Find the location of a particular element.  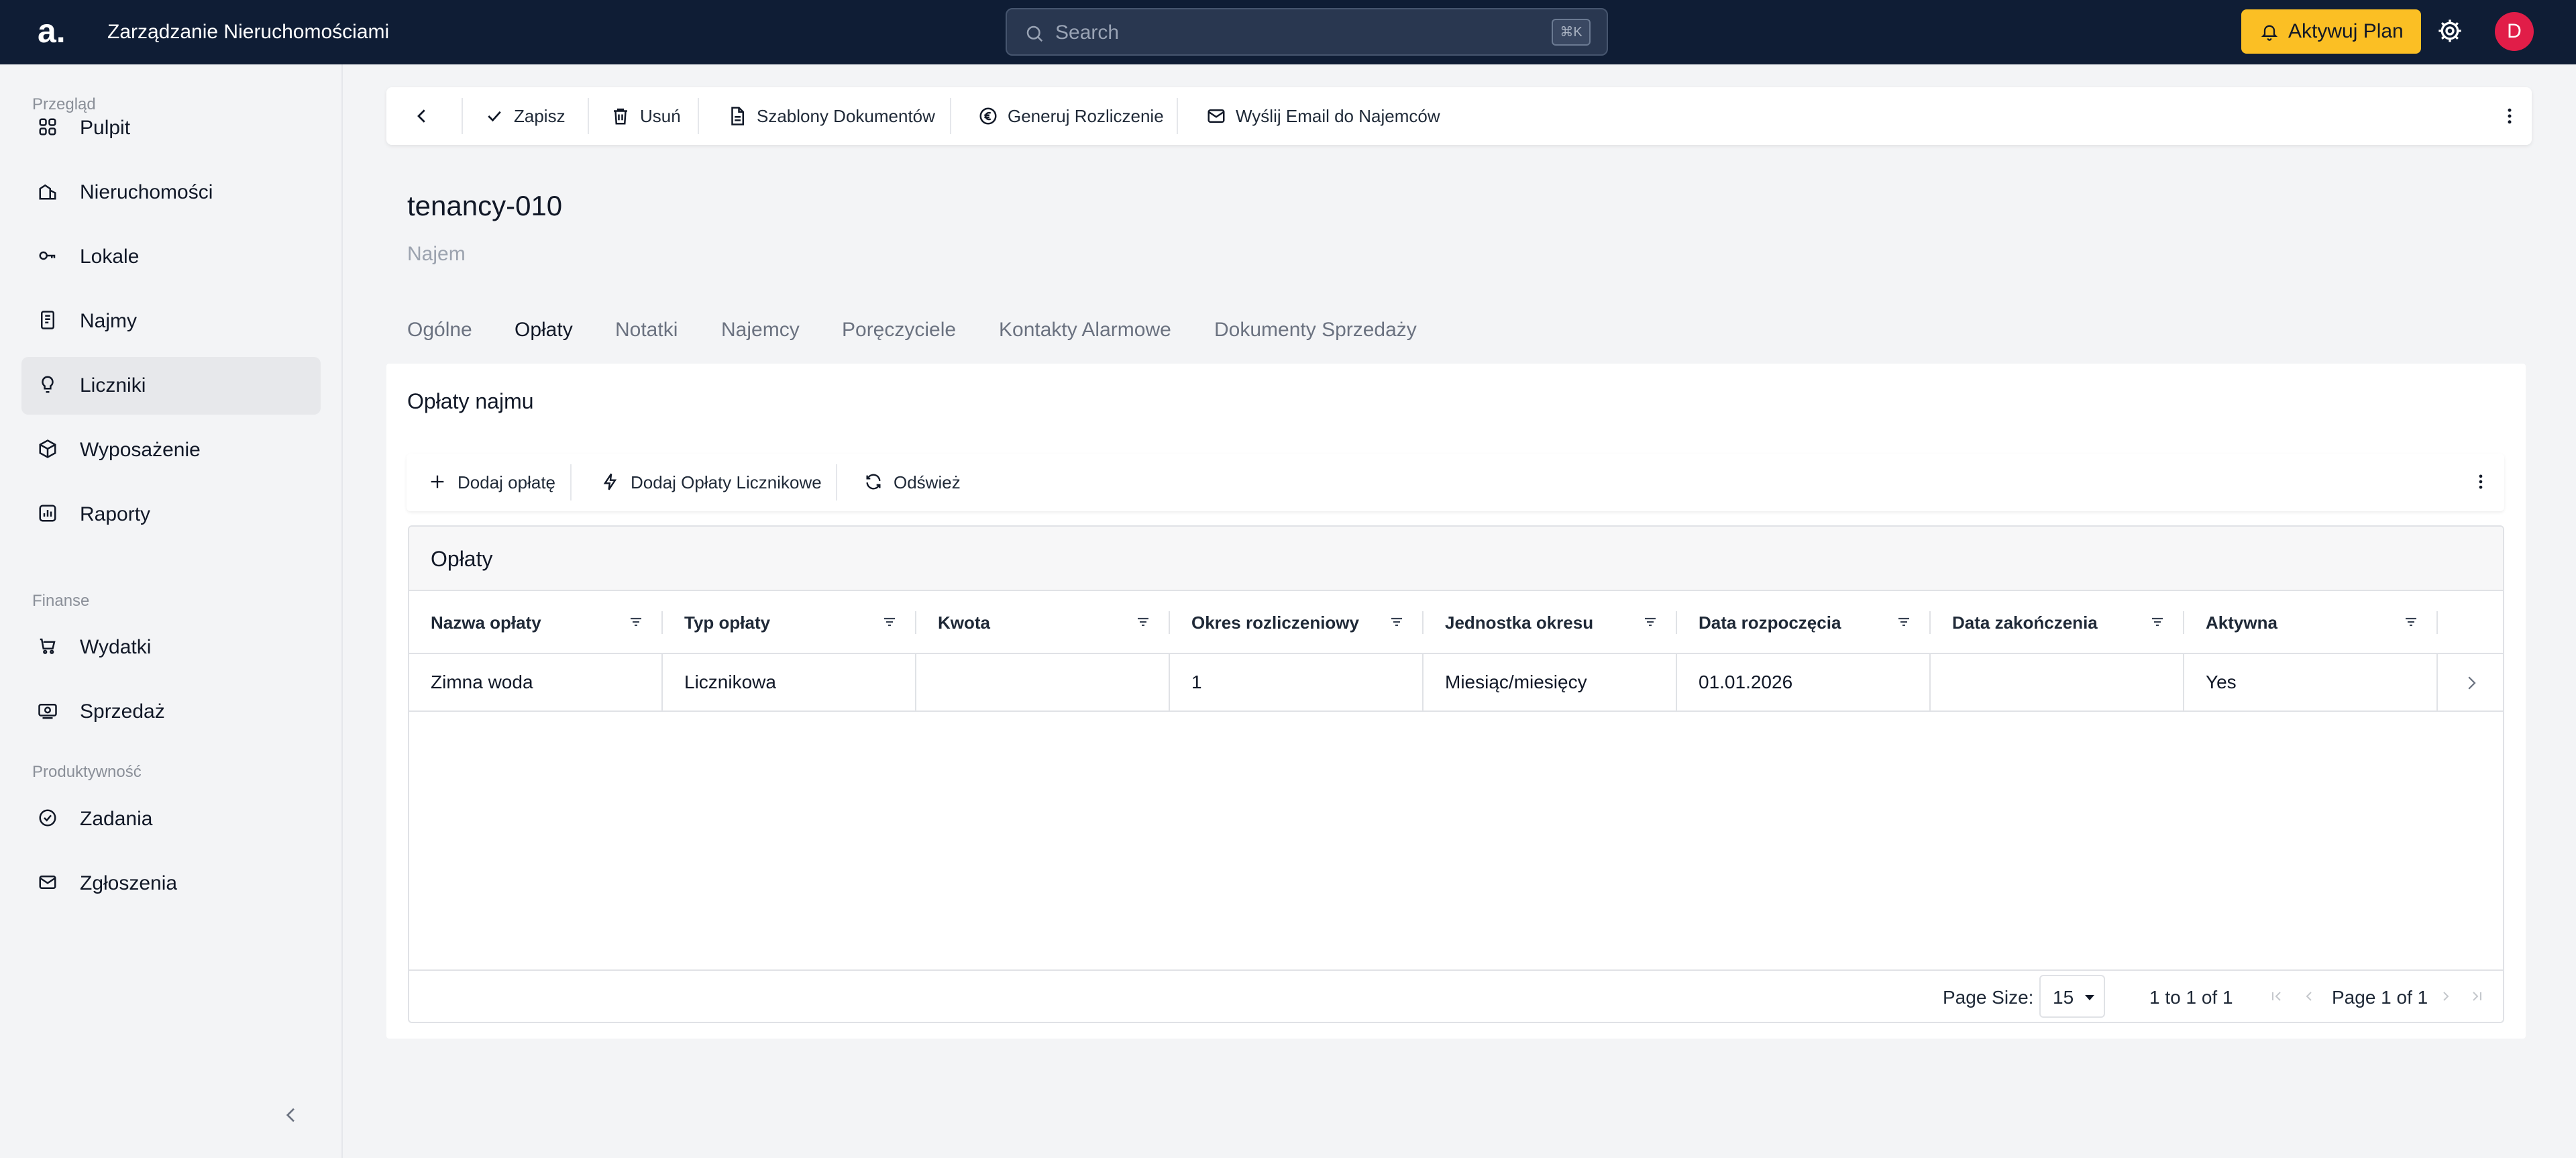

plus-icon is located at coordinates (437, 481).